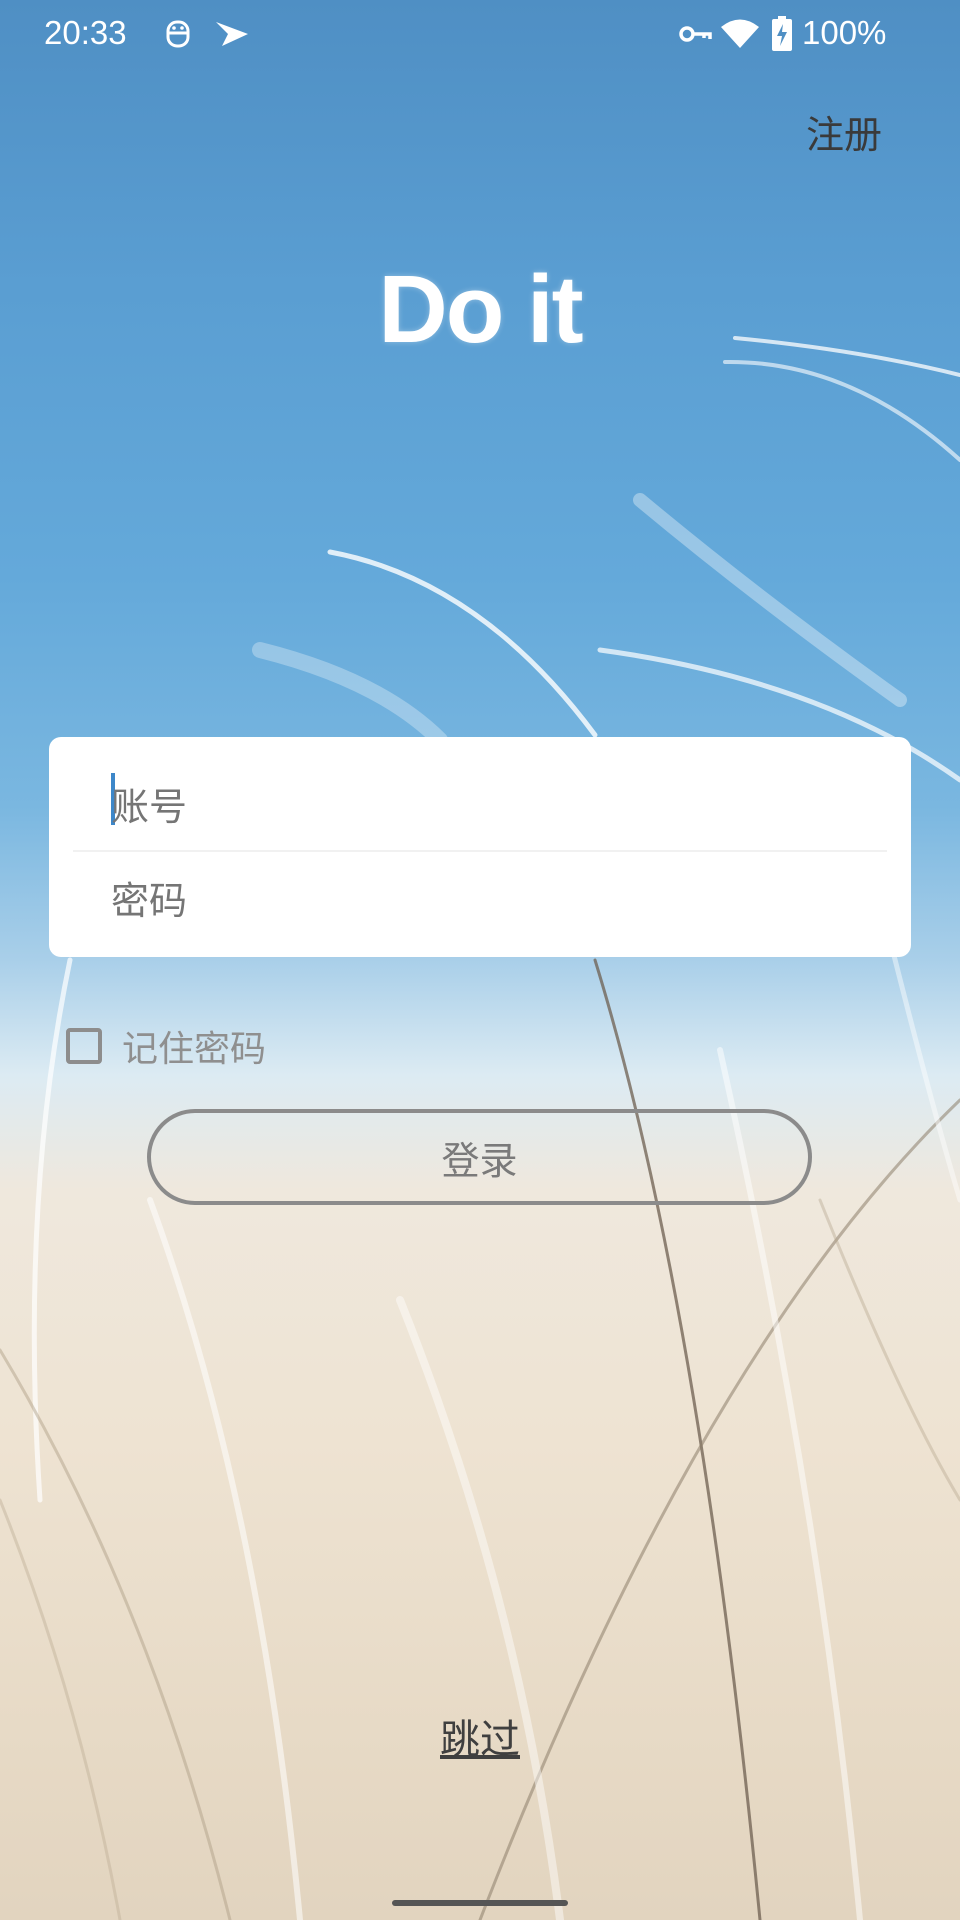  Describe the element at coordinates (480, 1903) in the screenshot. I see `gesture-navigation-bar` at that location.